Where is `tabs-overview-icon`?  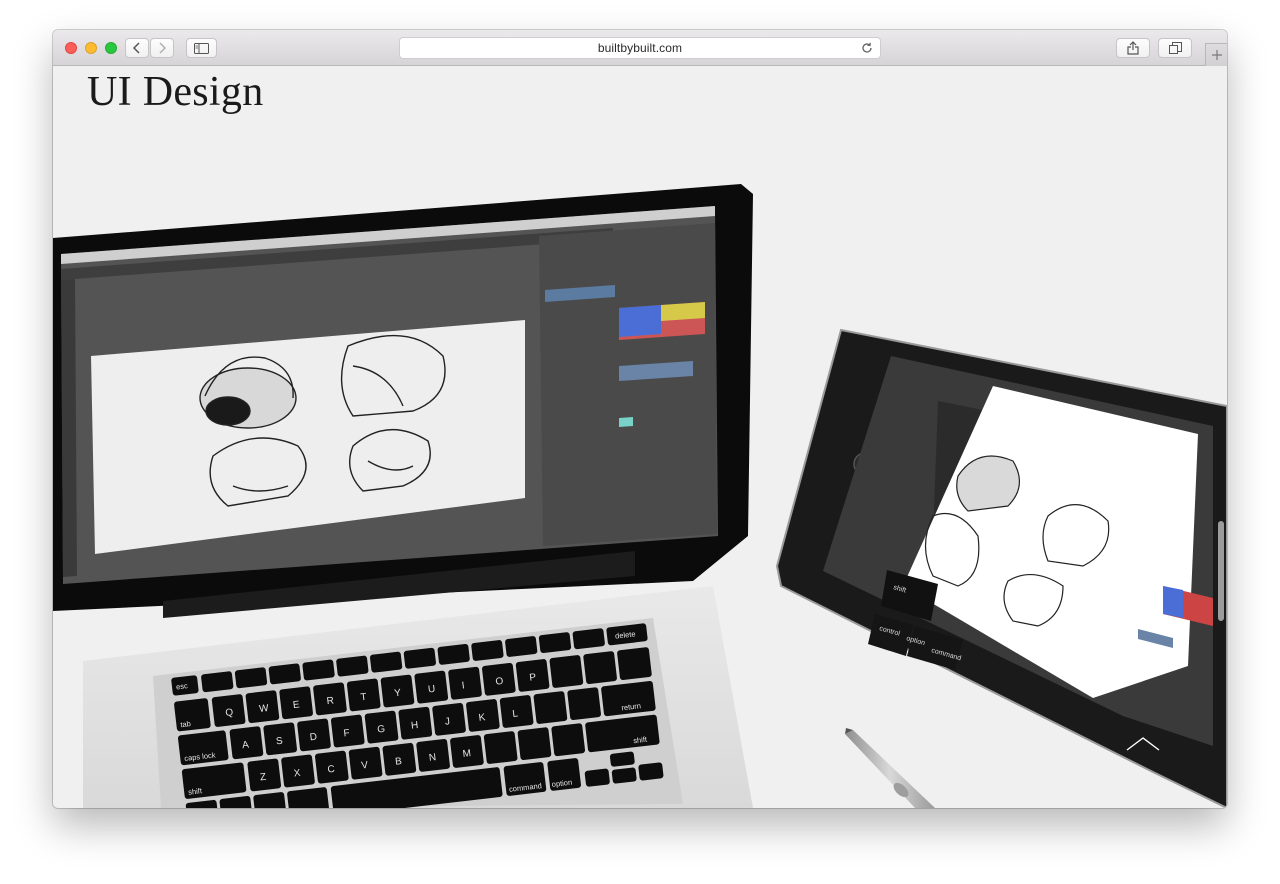 tabs-overview-icon is located at coordinates (1175, 47).